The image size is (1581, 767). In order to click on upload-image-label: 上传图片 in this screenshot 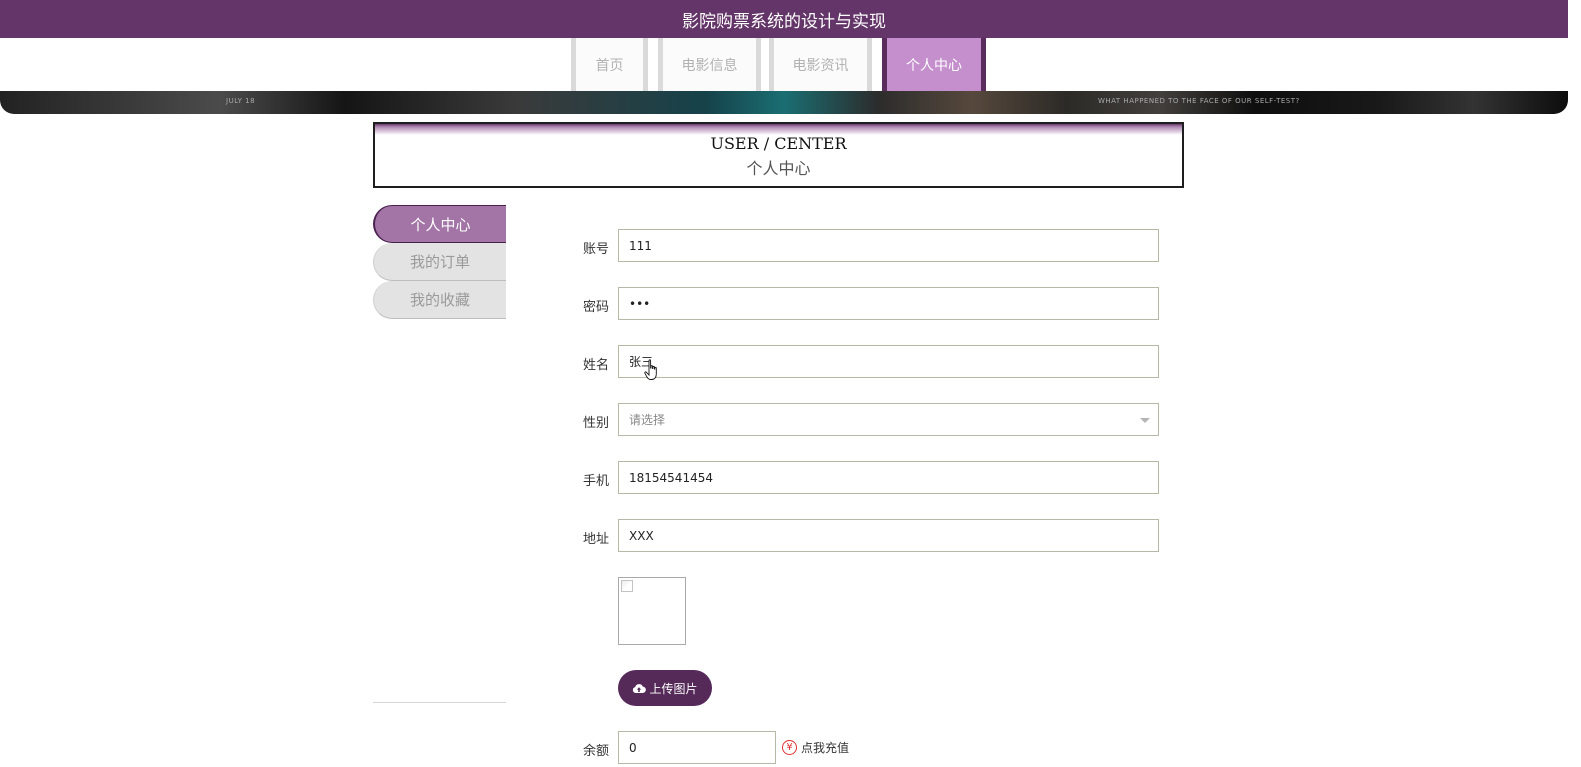, I will do `click(673, 688)`.